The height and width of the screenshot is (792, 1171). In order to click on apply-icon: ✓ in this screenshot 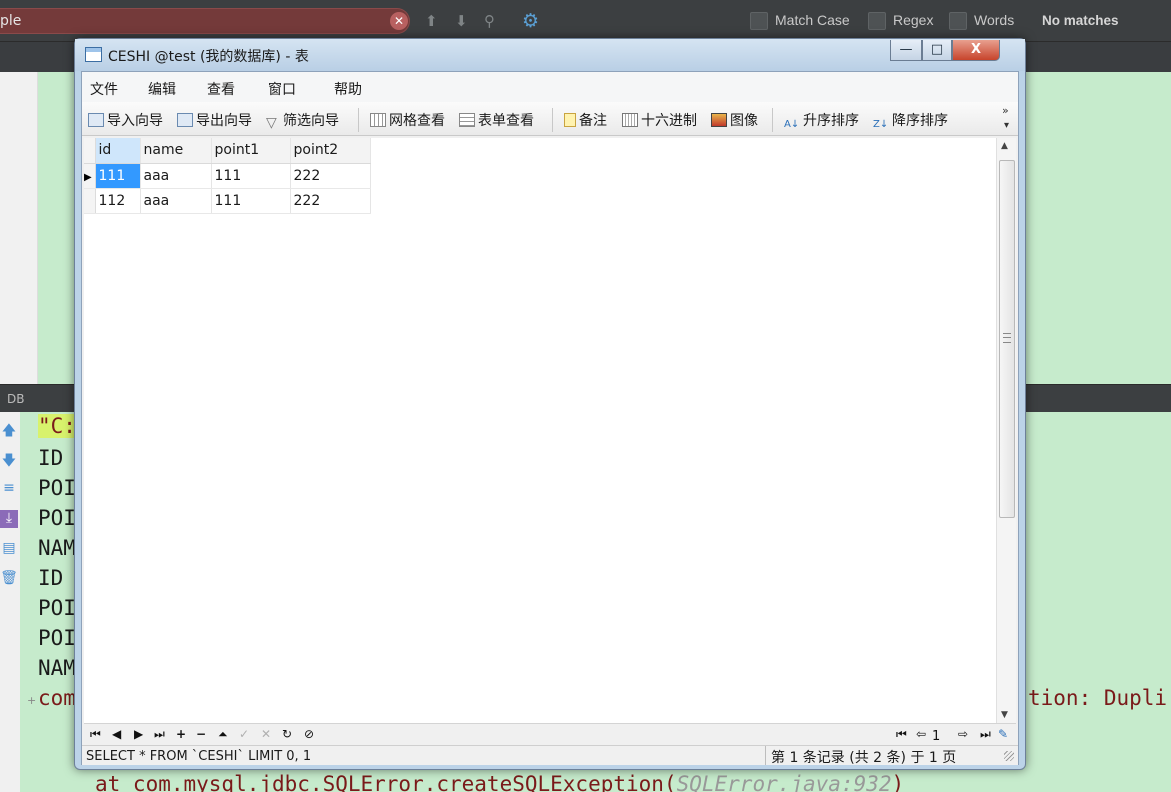, I will do `click(244, 734)`.